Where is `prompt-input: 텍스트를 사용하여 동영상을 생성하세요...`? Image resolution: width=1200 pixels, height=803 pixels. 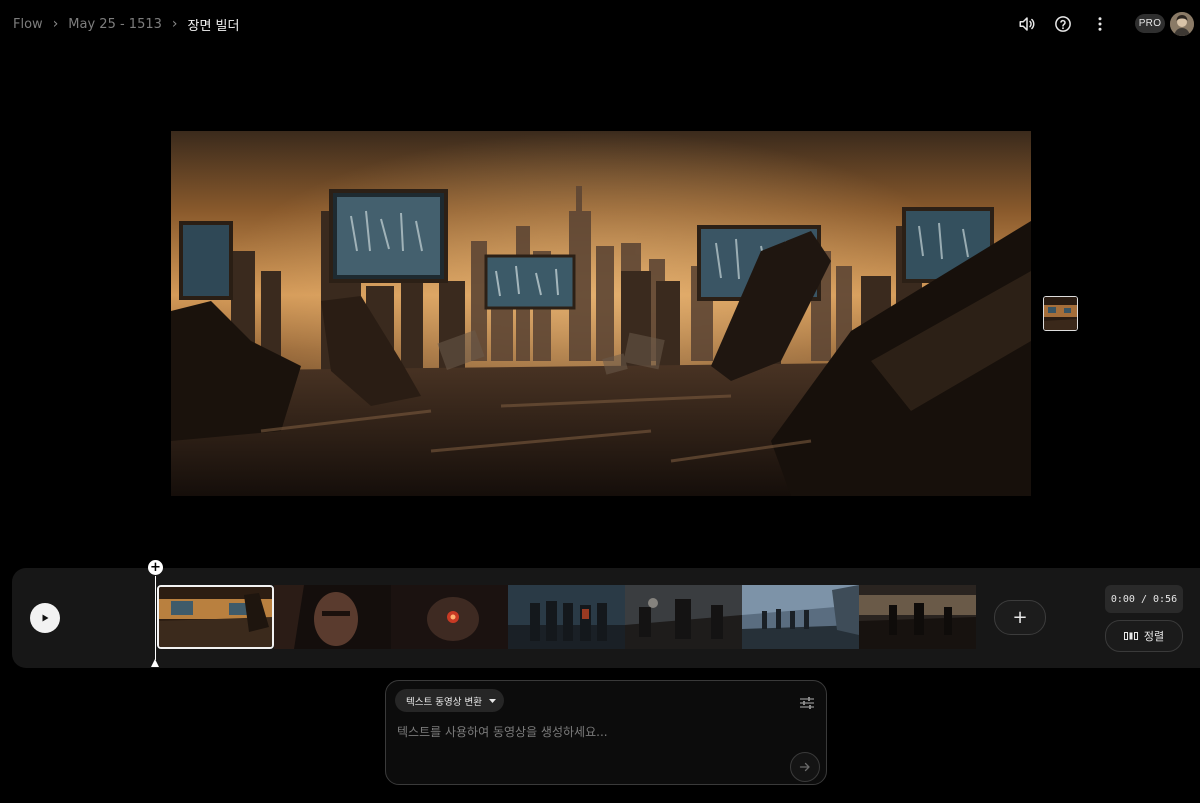 prompt-input: 텍스트를 사용하여 동영상을 생성하세요... is located at coordinates (502, 731).